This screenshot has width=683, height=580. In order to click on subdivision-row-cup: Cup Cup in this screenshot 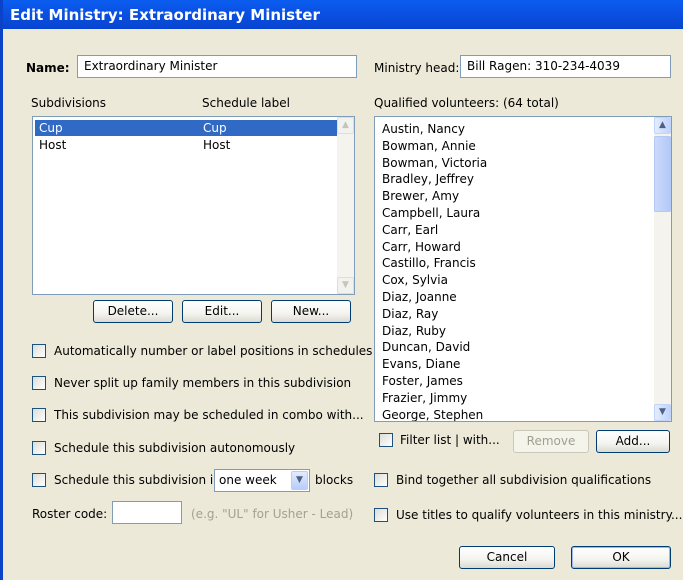, I will do `click(186, 128)`.